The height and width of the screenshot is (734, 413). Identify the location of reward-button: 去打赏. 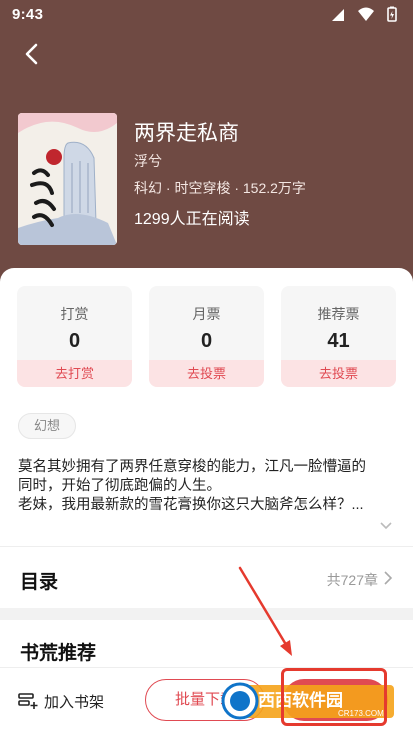
(74, 373).